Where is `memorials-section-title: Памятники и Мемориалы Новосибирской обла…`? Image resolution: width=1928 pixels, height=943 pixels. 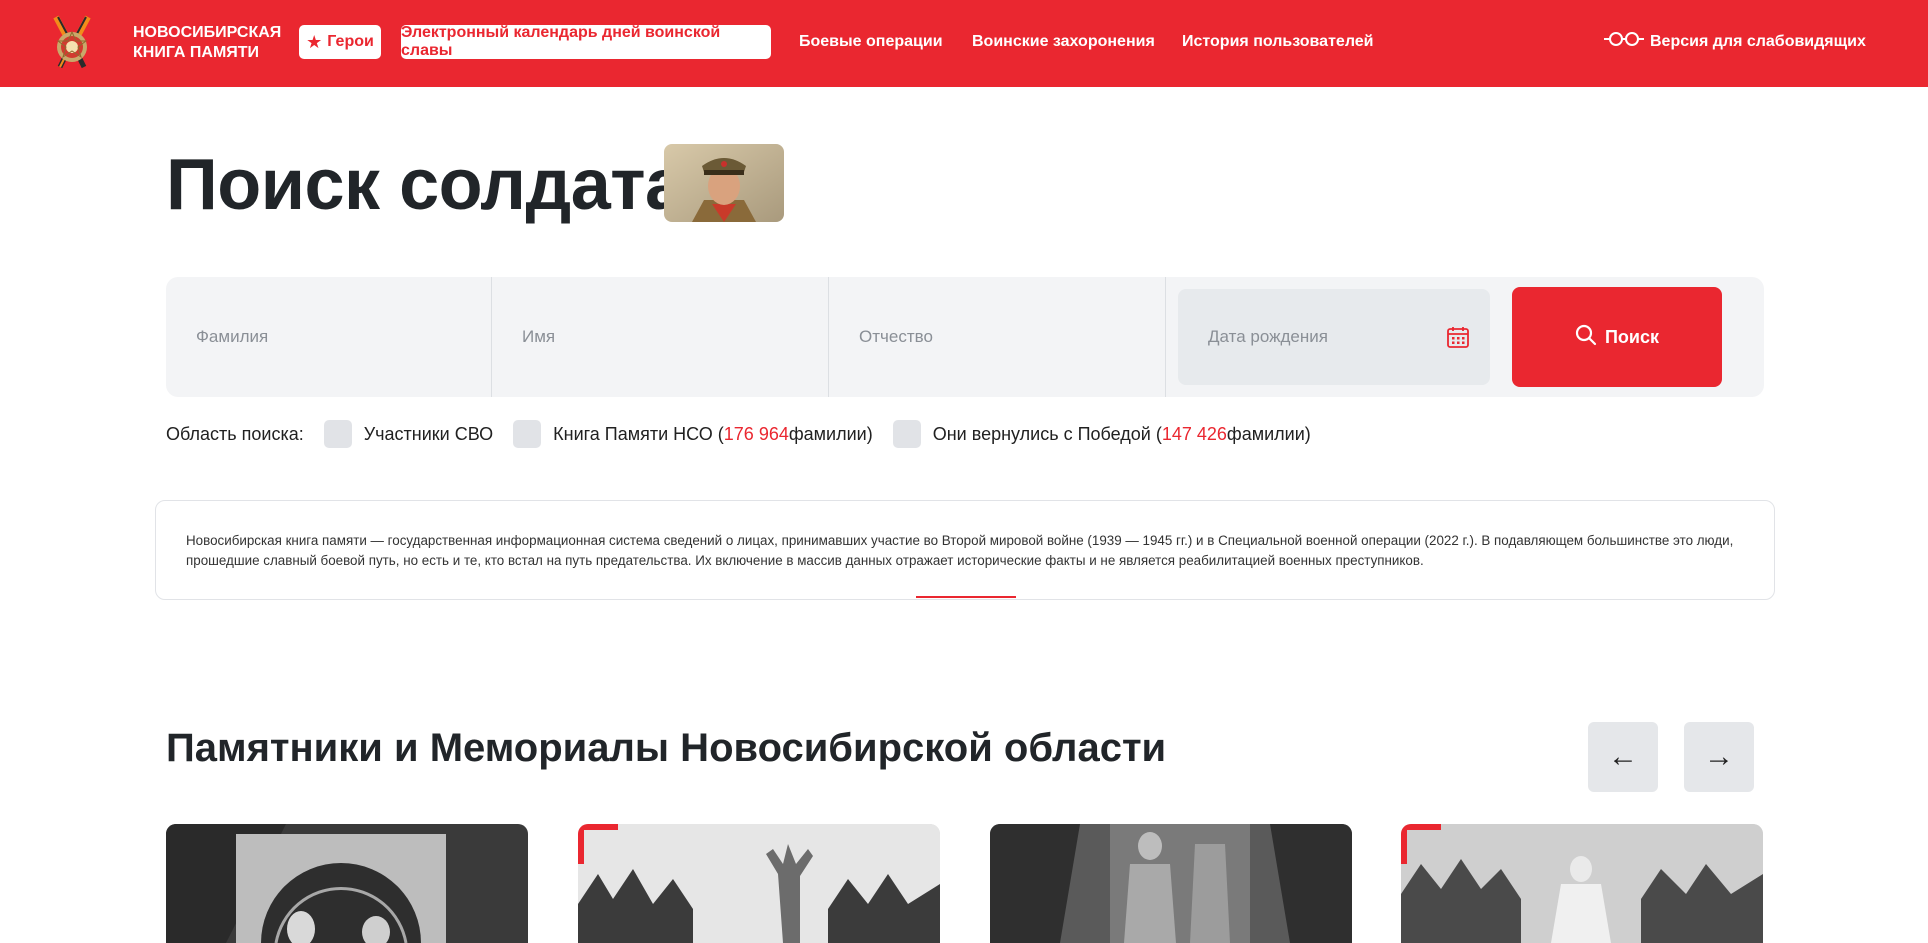 memorials-section-title: Памятники и Мемориалы Новосибирской обла… is located at coordinates (666, 748).